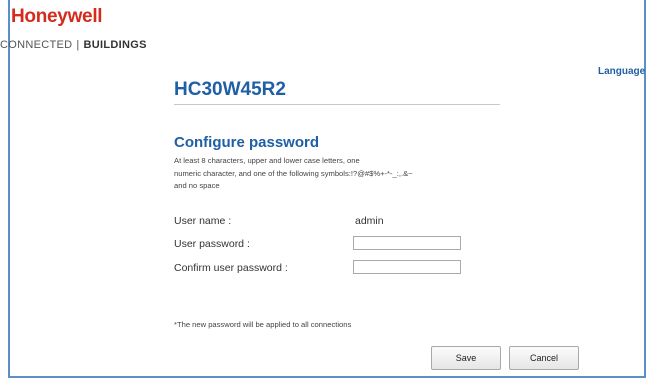 The height and width of the screenshot is (381, 649). Describe the element at coordinates (231, 268) in the screenshot. I see `confirm-password-label: Confirm user password :` at that location.